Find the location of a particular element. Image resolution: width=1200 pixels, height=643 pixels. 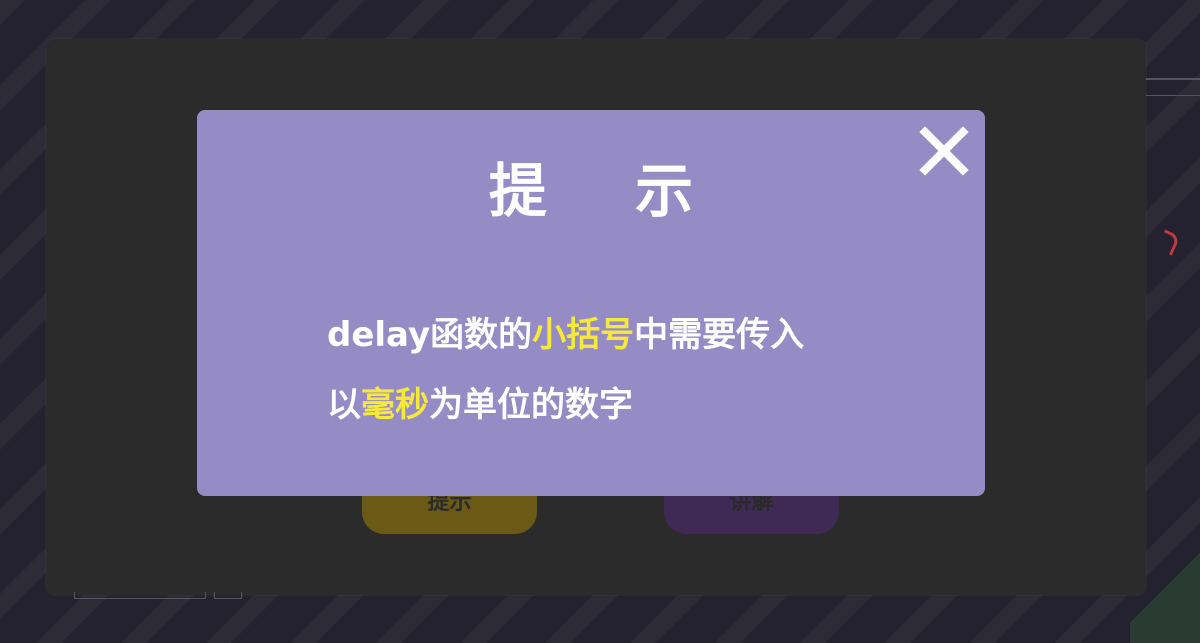

message-text: 以 is located at coordinates (344, 405).